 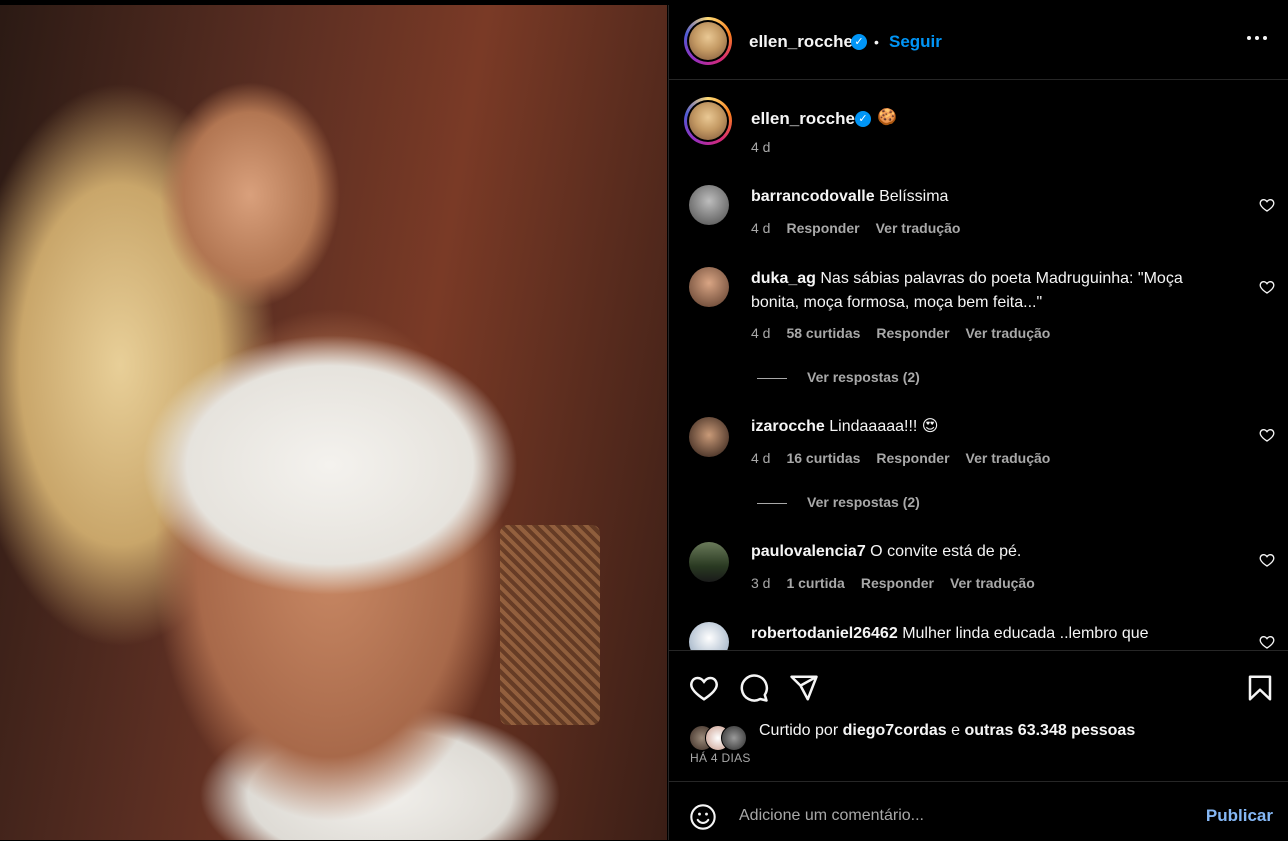 I want to click on follow-button: Seguir, so click(x=915, y=42).